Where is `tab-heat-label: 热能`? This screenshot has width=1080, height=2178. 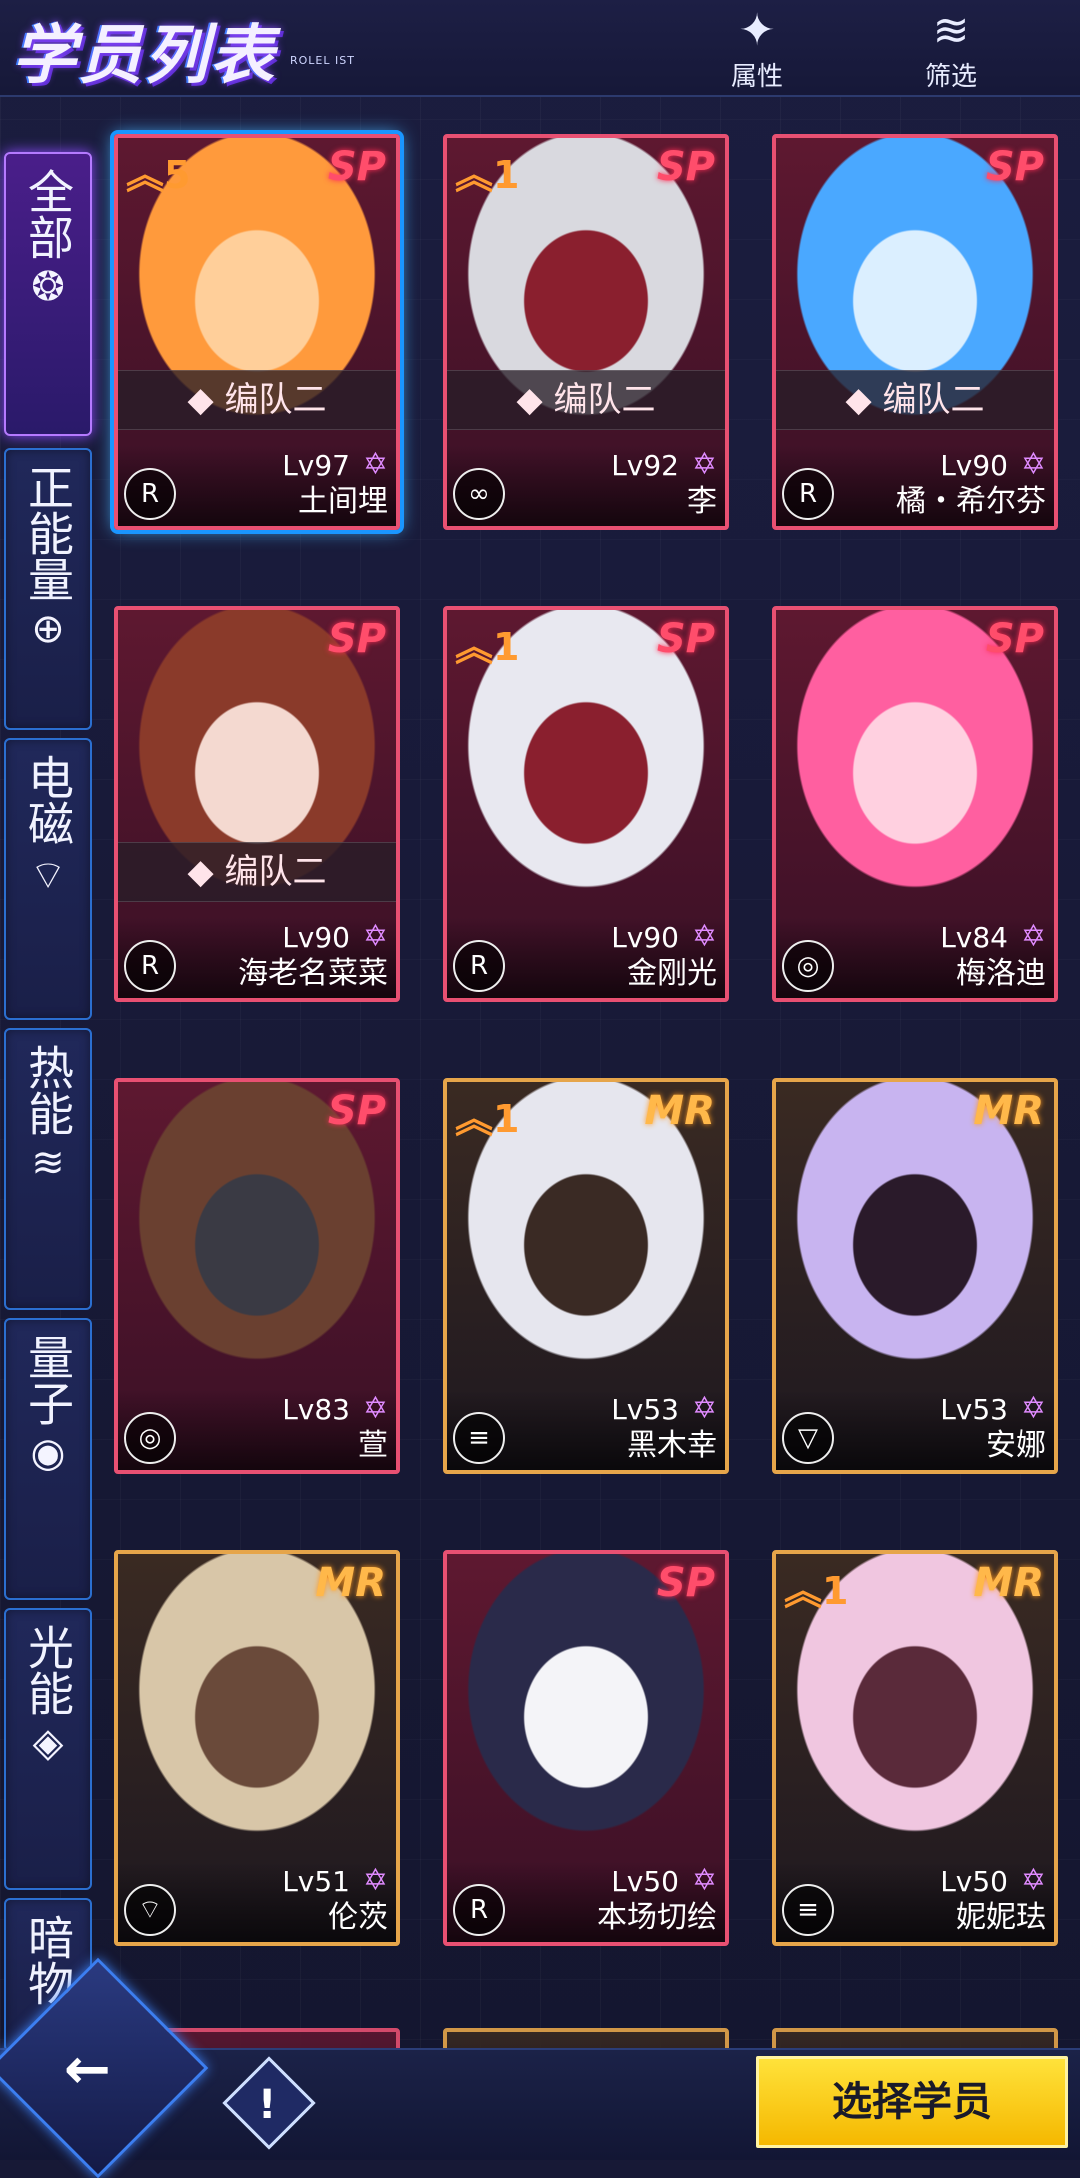 tab-heat-label: 热能 is located at coordinates (48, 1090).